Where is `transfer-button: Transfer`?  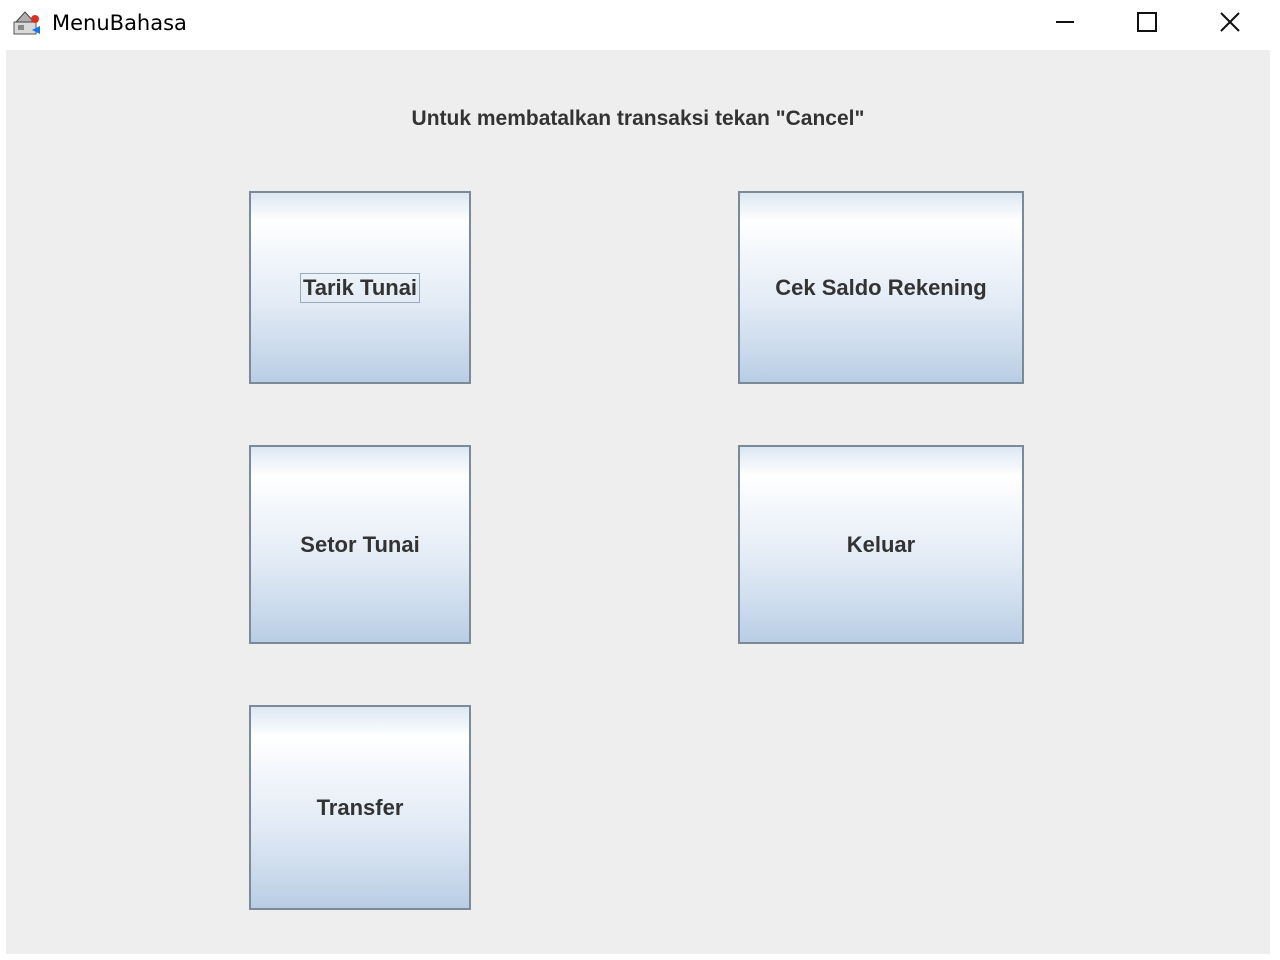
transfer-button: Transfer is located at coordinates (360, 807).